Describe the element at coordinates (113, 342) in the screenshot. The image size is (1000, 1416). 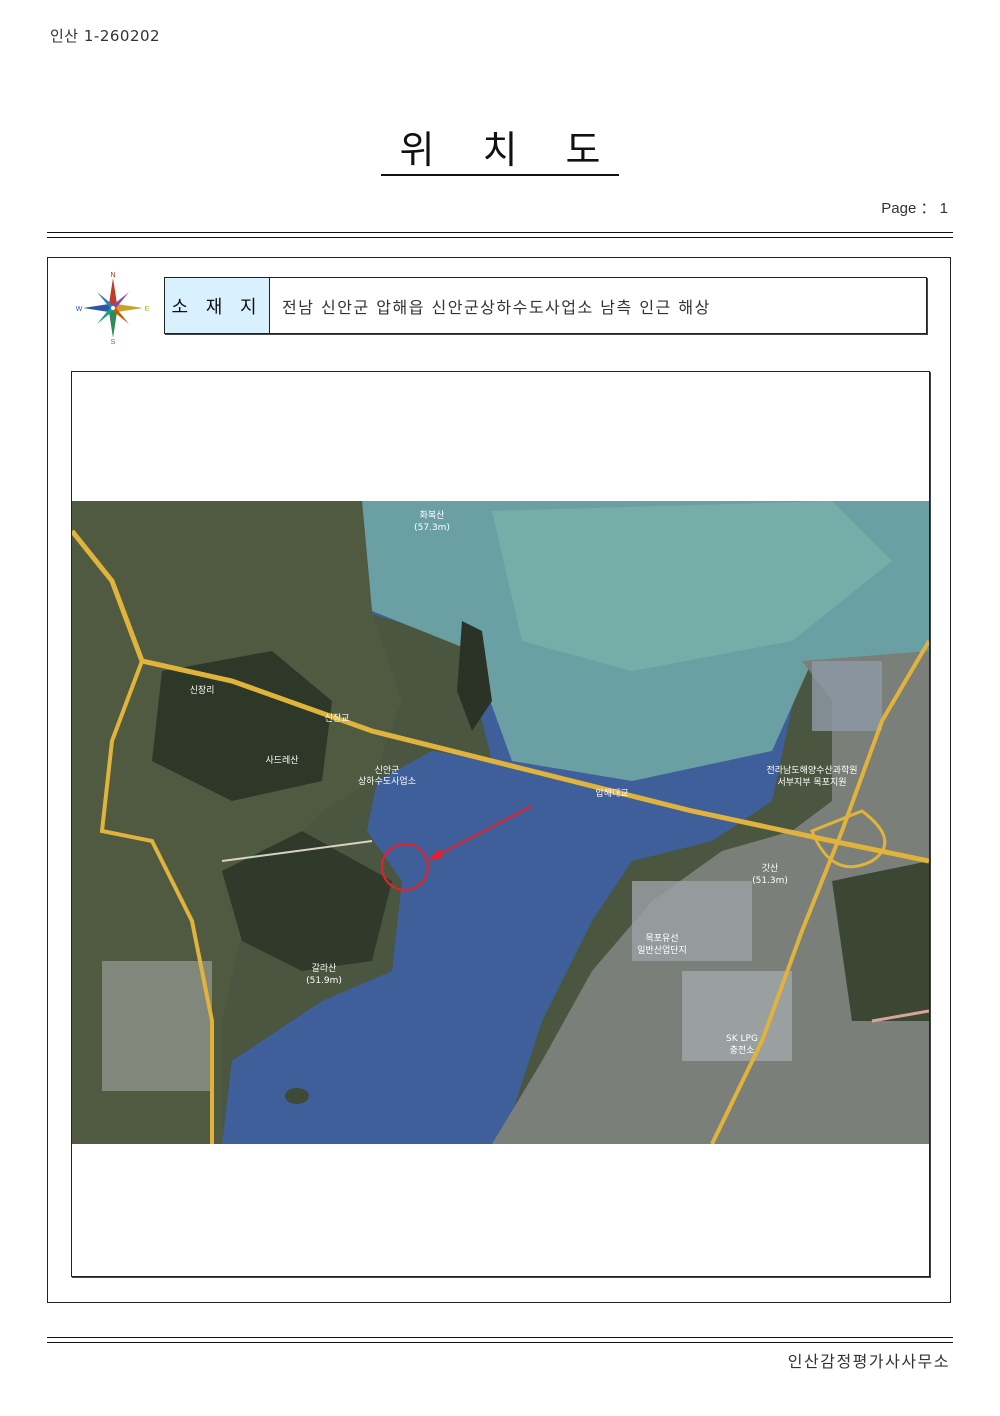
I see `compass-south-label: S` at that location.